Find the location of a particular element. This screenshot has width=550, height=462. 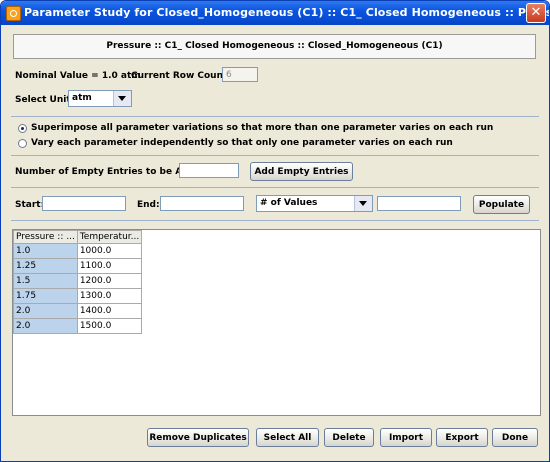

import-button: Import is located at coordinates (406, 437).